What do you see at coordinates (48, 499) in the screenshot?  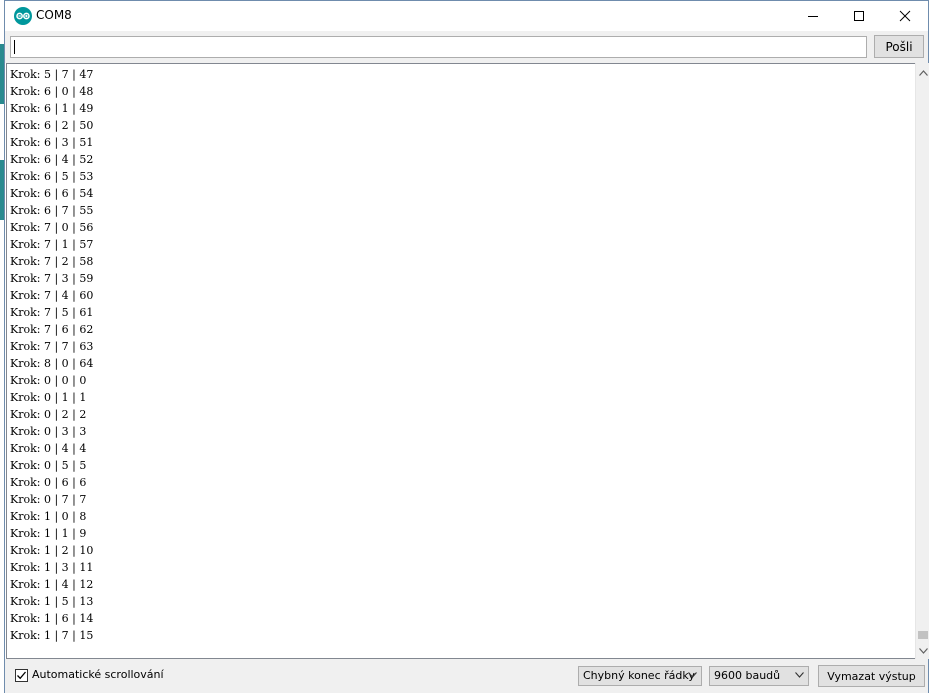 I see `output-line: Krok: 0 | 7 | 7` at bounding box center [48, 499].